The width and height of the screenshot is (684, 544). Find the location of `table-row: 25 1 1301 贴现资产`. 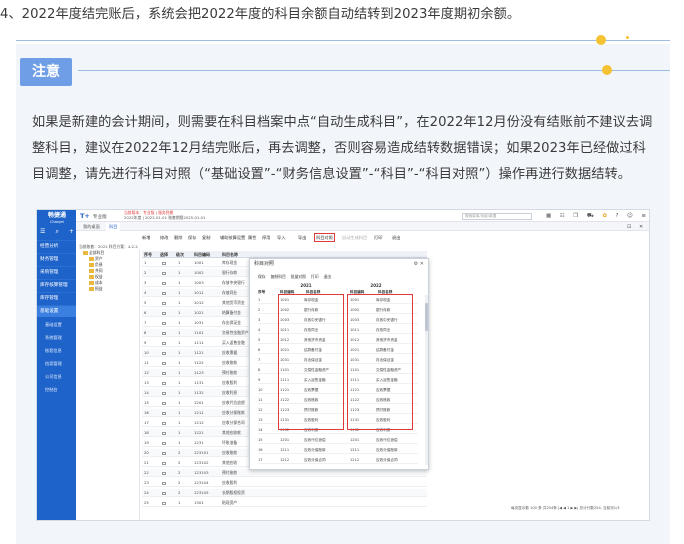

table-row: 25 1 1301 贴现资产 is located at coordinates (284, 503).